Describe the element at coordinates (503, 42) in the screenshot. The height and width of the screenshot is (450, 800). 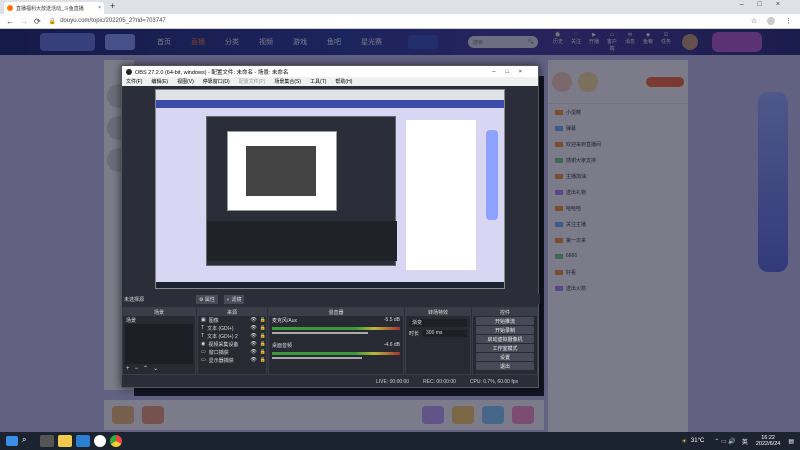
I see `search-box: 搜索 🔍` at that location.